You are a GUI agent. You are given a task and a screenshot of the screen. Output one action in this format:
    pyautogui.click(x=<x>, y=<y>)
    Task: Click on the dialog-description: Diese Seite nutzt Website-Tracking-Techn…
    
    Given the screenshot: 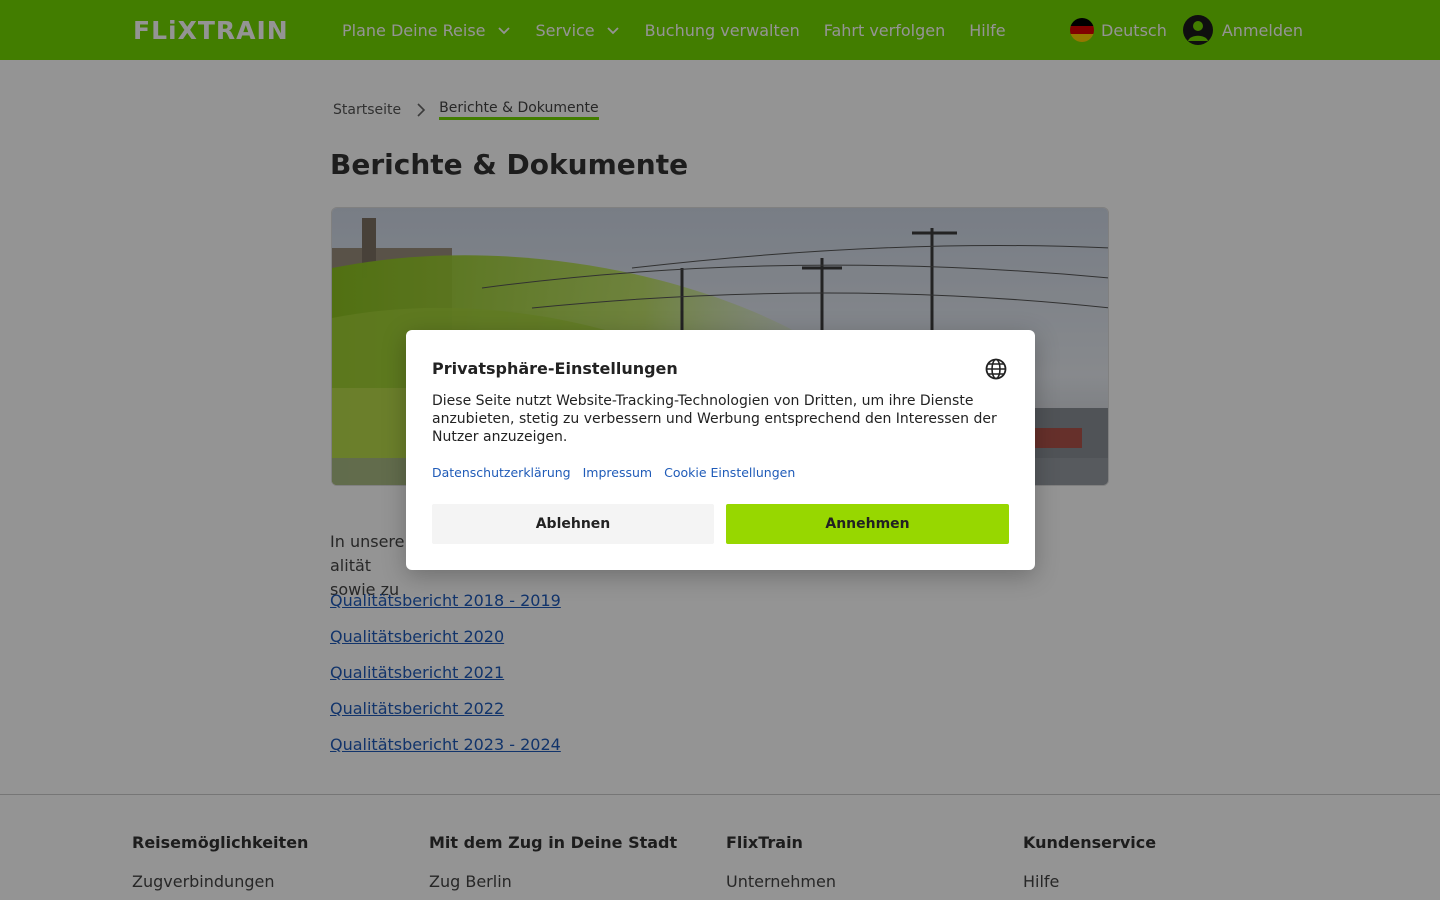 What is the action you would take?
    pyautogui.click(x=714, y=419)
    